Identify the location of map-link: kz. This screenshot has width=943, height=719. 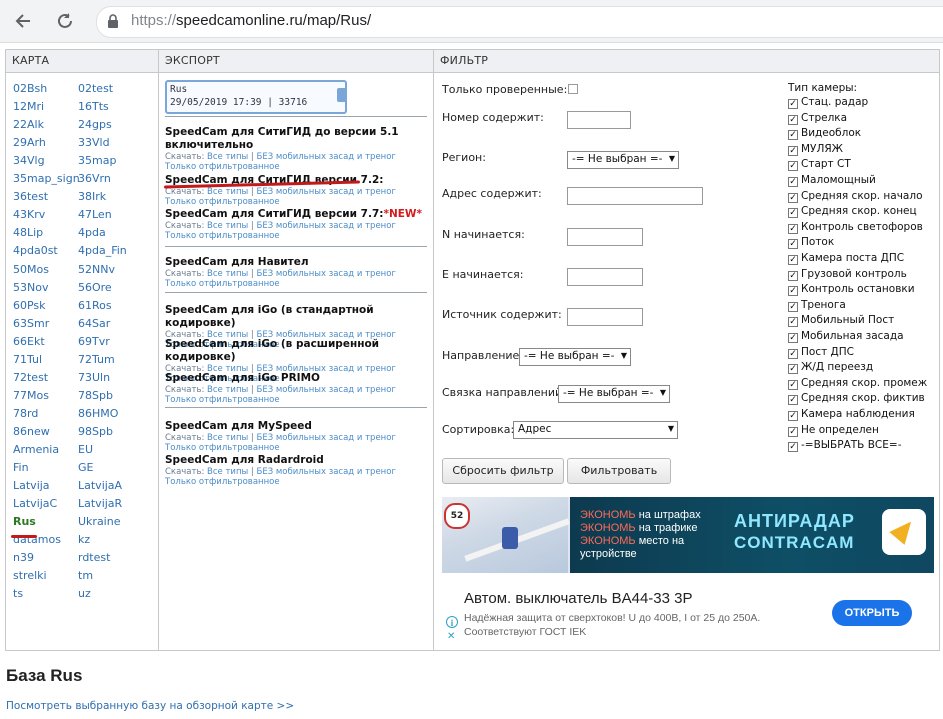
(84, 539).